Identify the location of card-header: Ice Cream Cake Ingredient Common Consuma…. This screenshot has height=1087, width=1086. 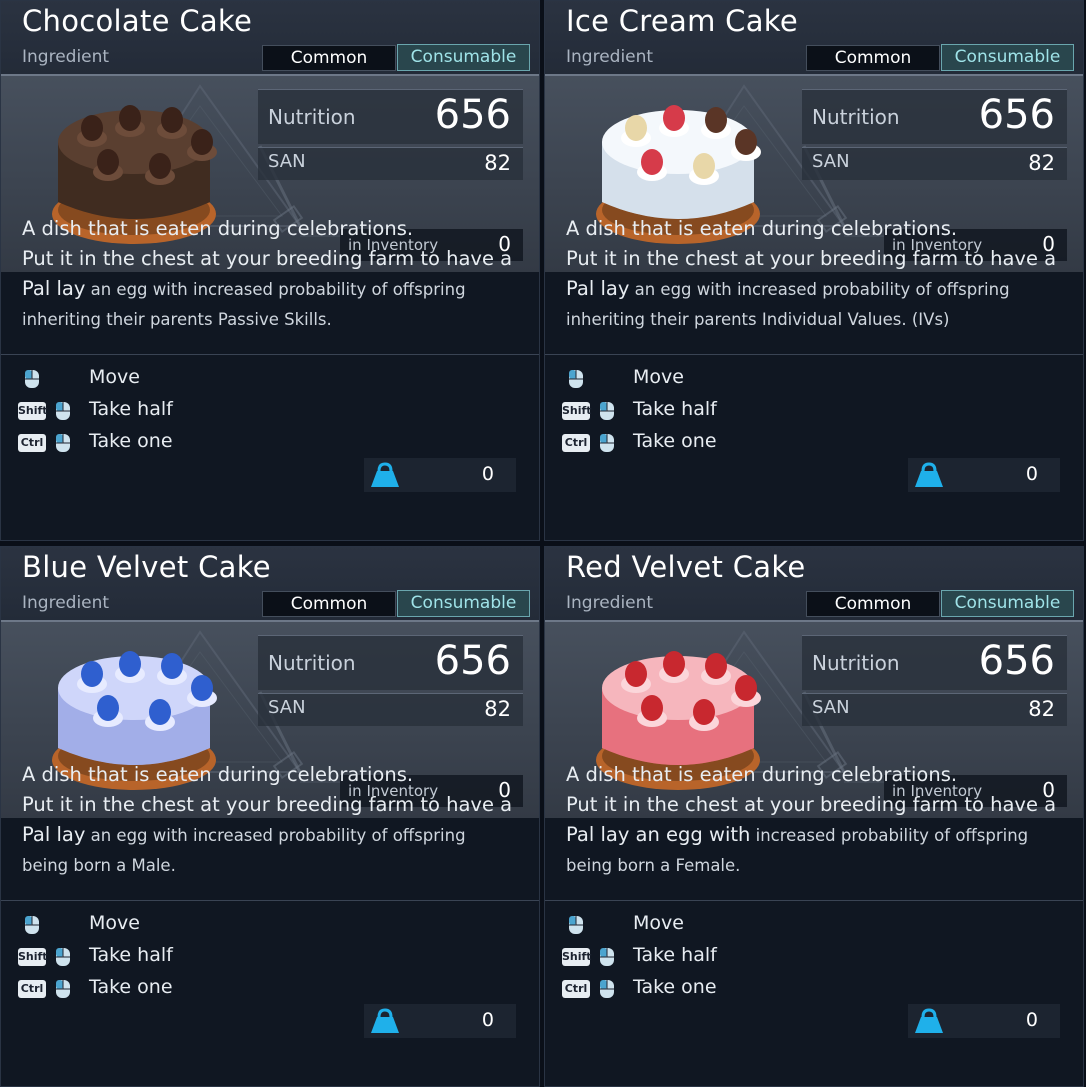
(814, 38).